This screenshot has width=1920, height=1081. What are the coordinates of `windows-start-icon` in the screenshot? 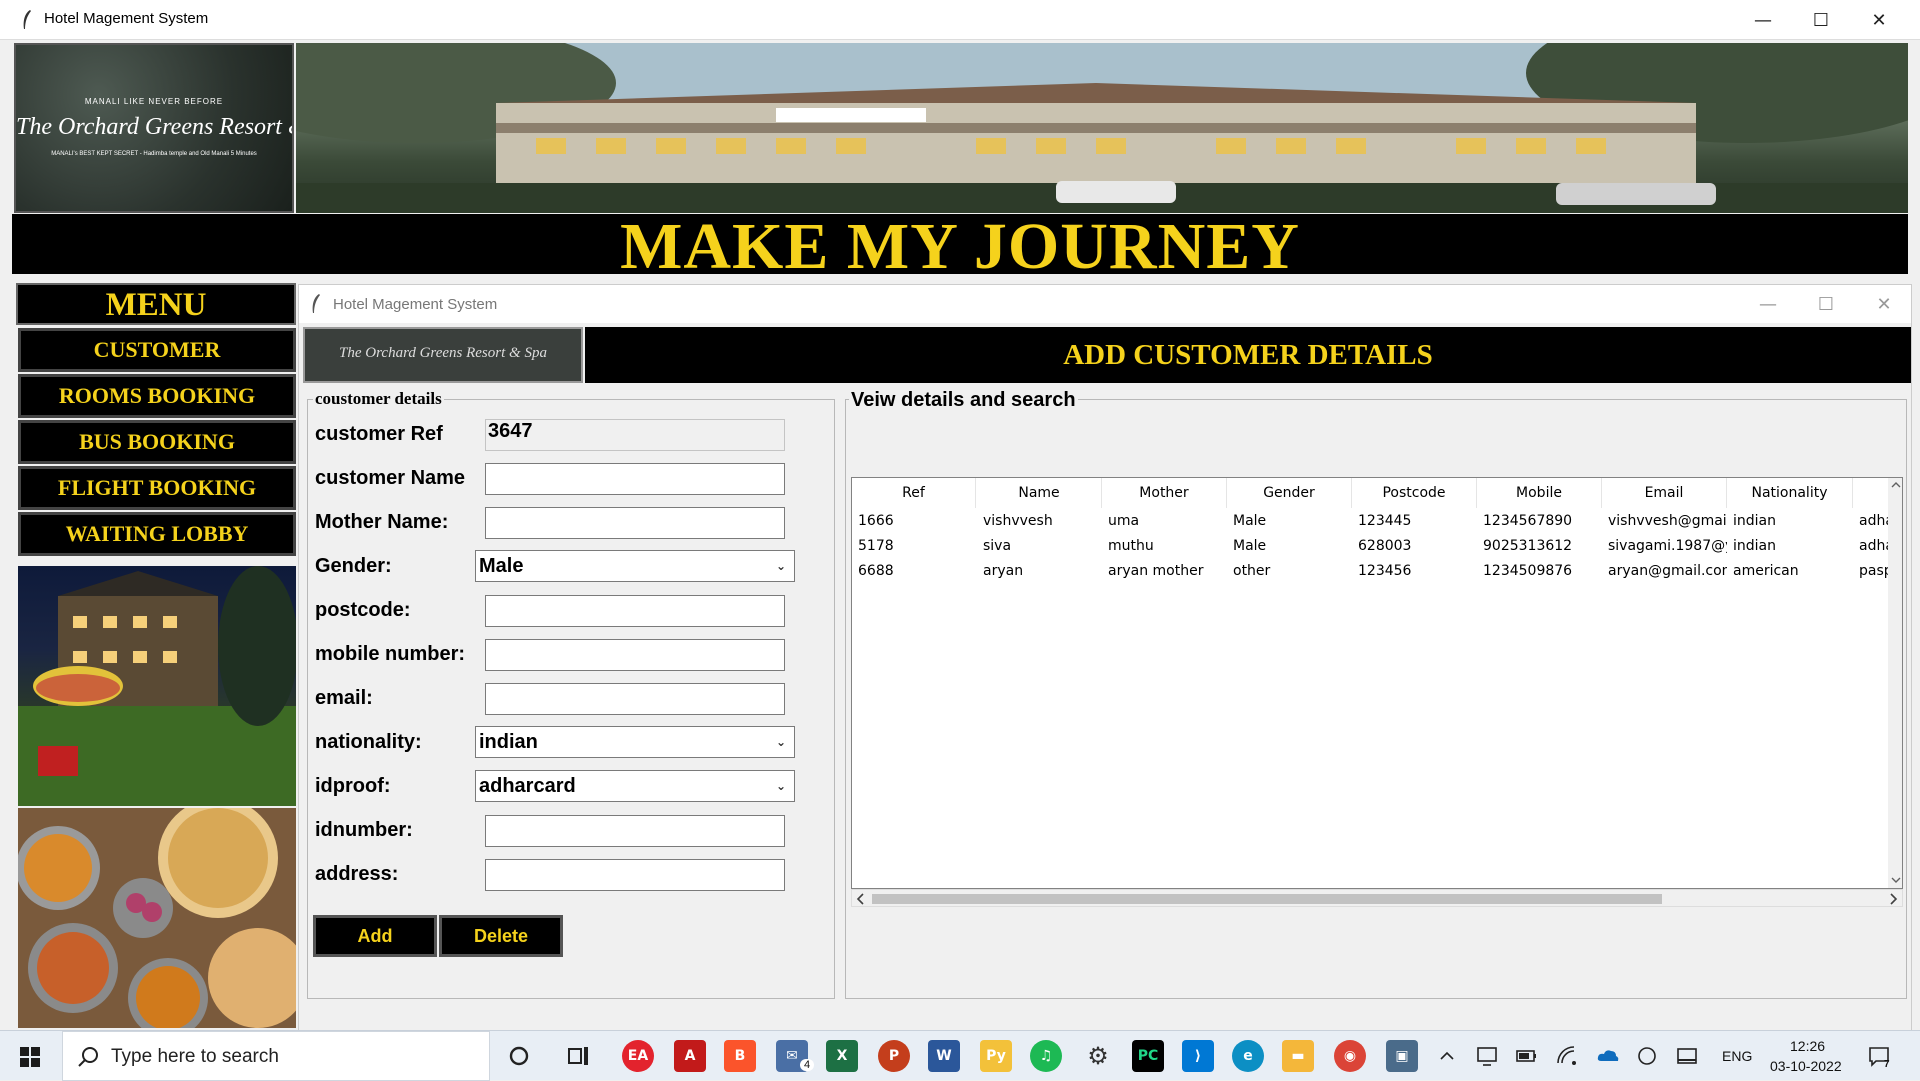 It's located at (30, 1057).